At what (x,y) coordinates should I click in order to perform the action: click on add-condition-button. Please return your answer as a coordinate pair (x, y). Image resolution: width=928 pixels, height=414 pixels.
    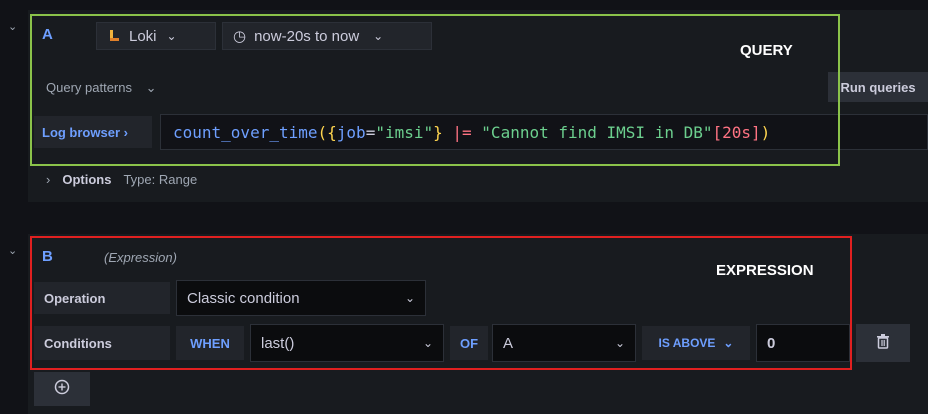
    Looking at the image, I should click on (62, 389).